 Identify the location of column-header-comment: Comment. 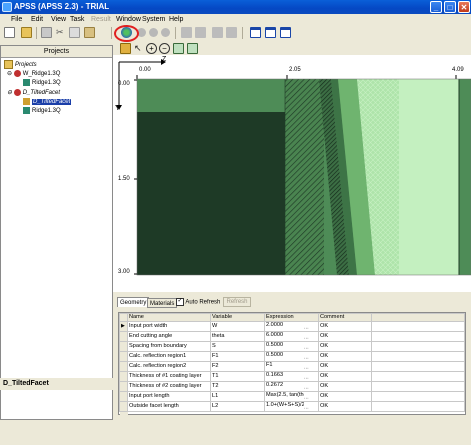
(345, 317).